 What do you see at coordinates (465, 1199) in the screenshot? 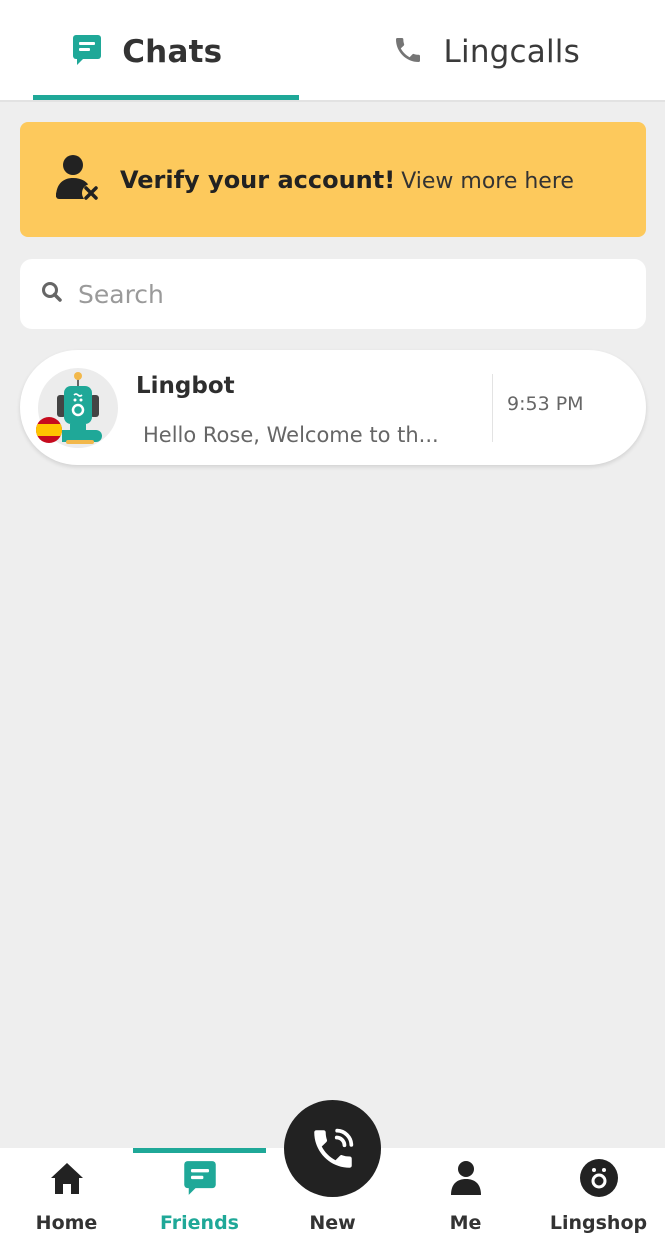
I see `nav-me: Me` at bounding box center [465, 1199].